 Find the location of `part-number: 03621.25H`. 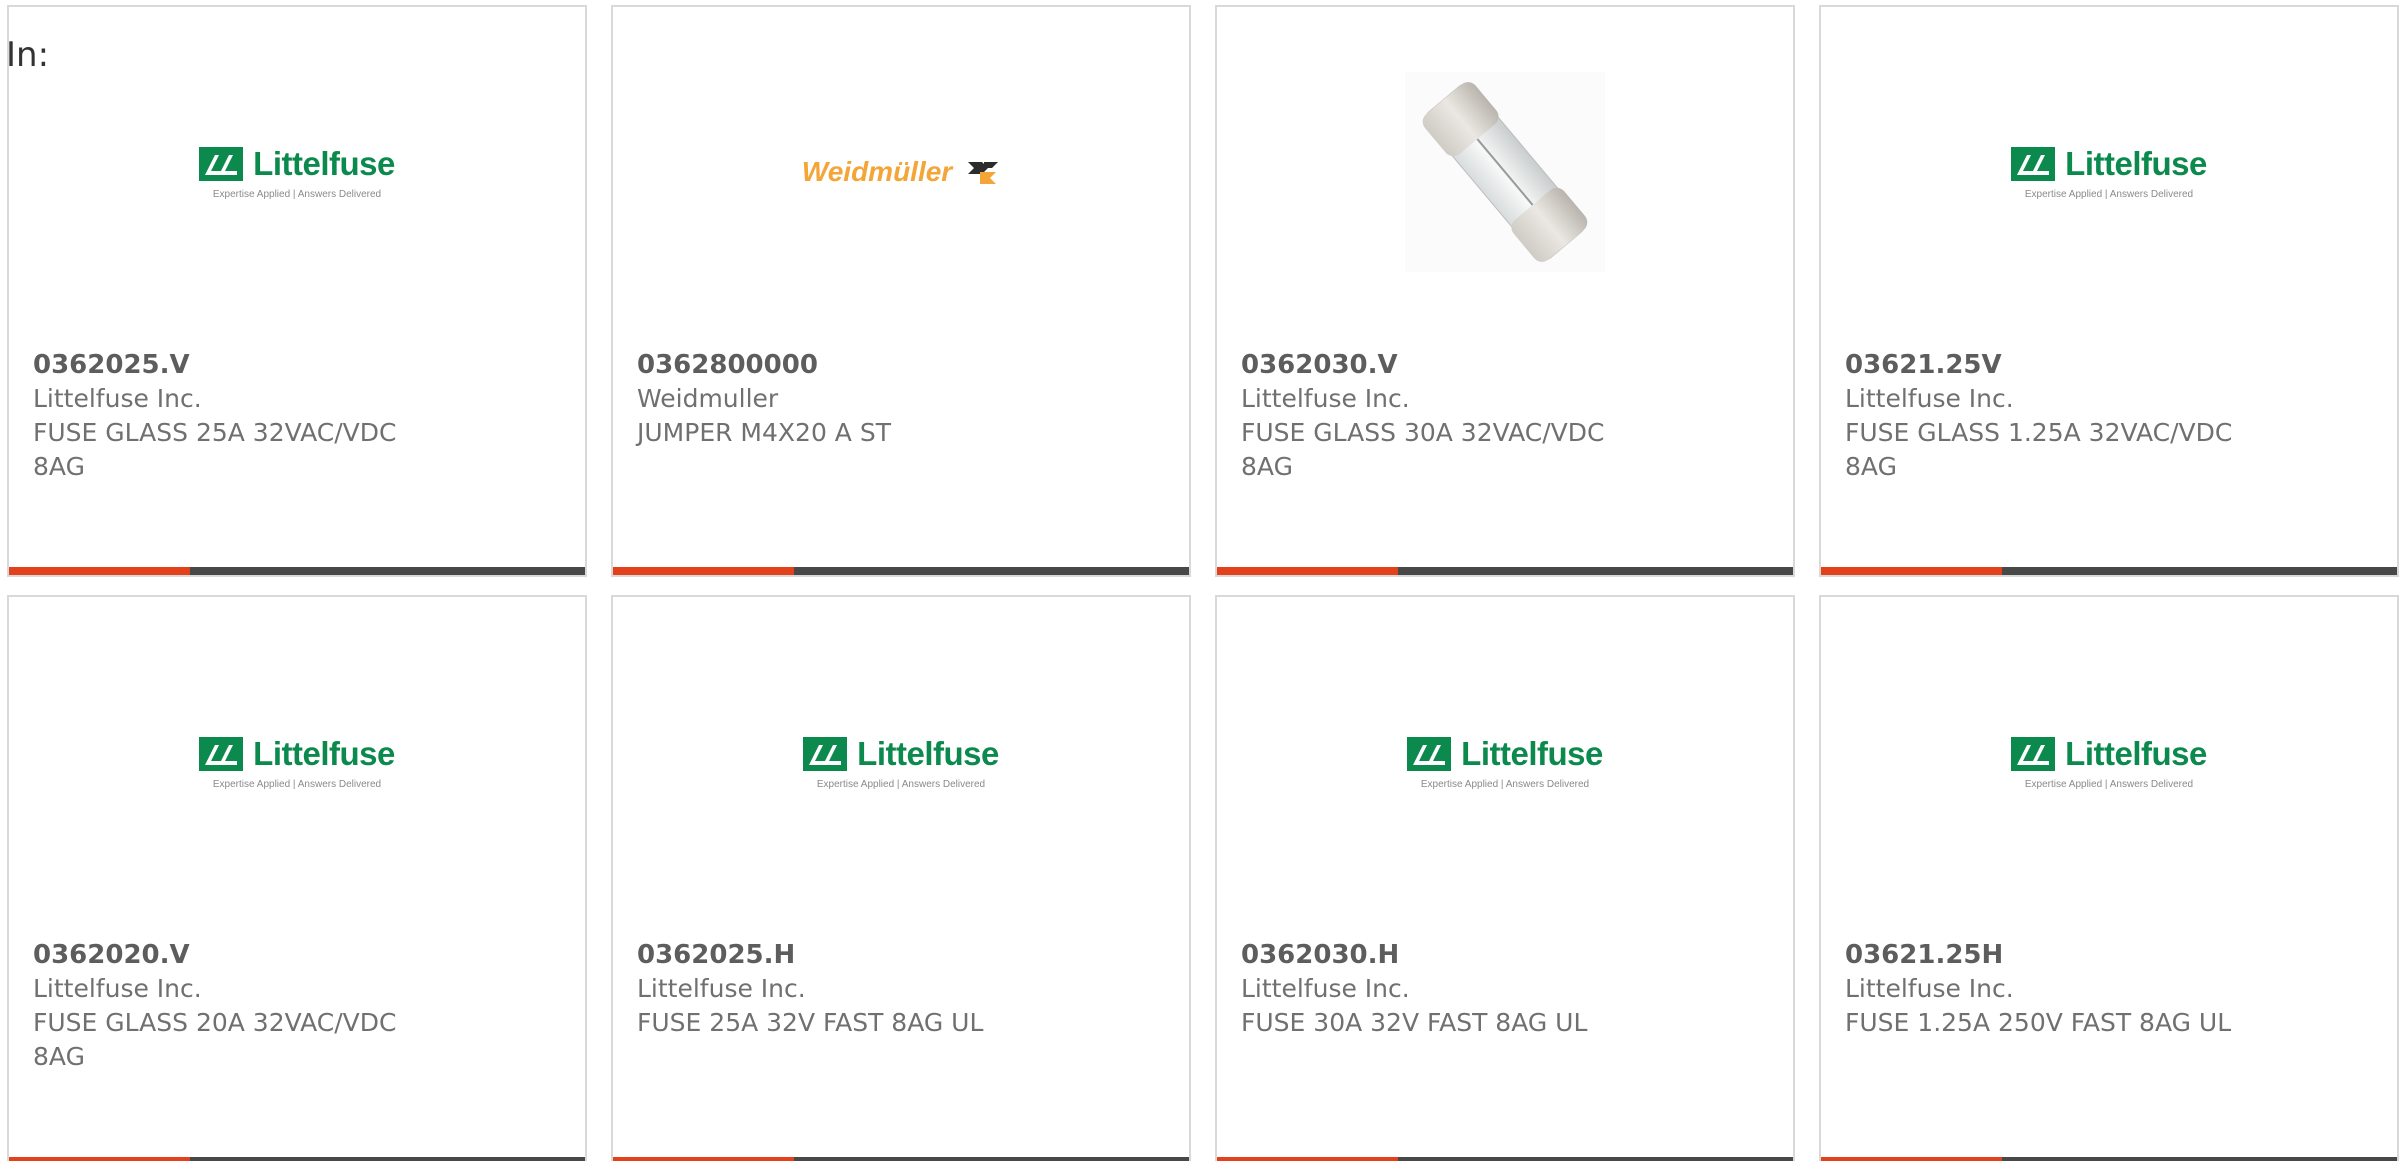

part-number: 03621.25H is located at coordinates (2109, 955).